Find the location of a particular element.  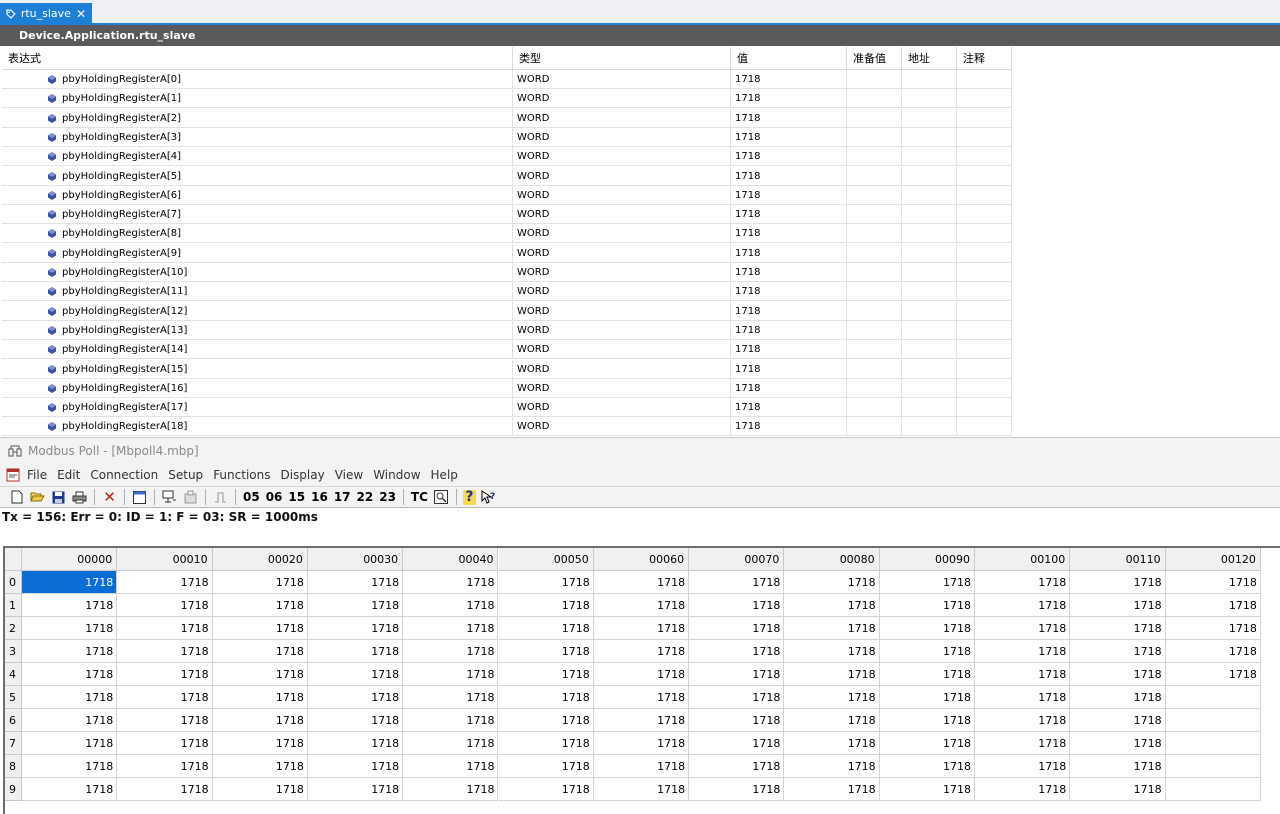

menu-file: File is located at coordinates (37, 475).